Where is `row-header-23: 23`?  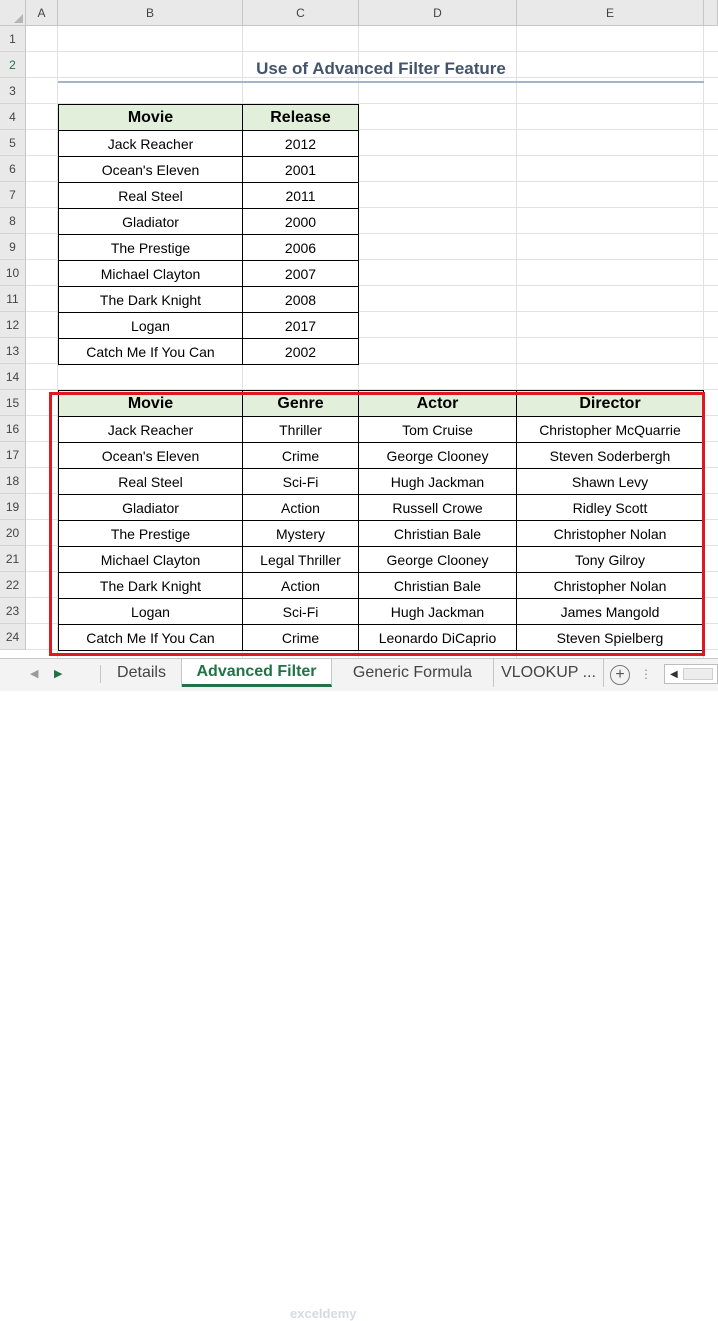
row-header-23: 23 is located at coordinates (13, 611).